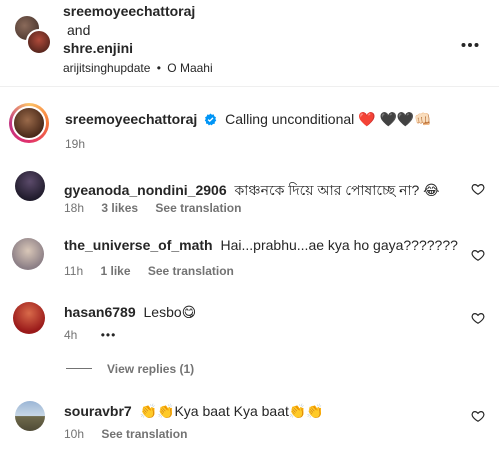 The image size is (499, 450). What do you see at coordinates (106, 68) in the screenshot?
I see `audio-user: arijitsinghupdate` at bounding box center [106, 68].